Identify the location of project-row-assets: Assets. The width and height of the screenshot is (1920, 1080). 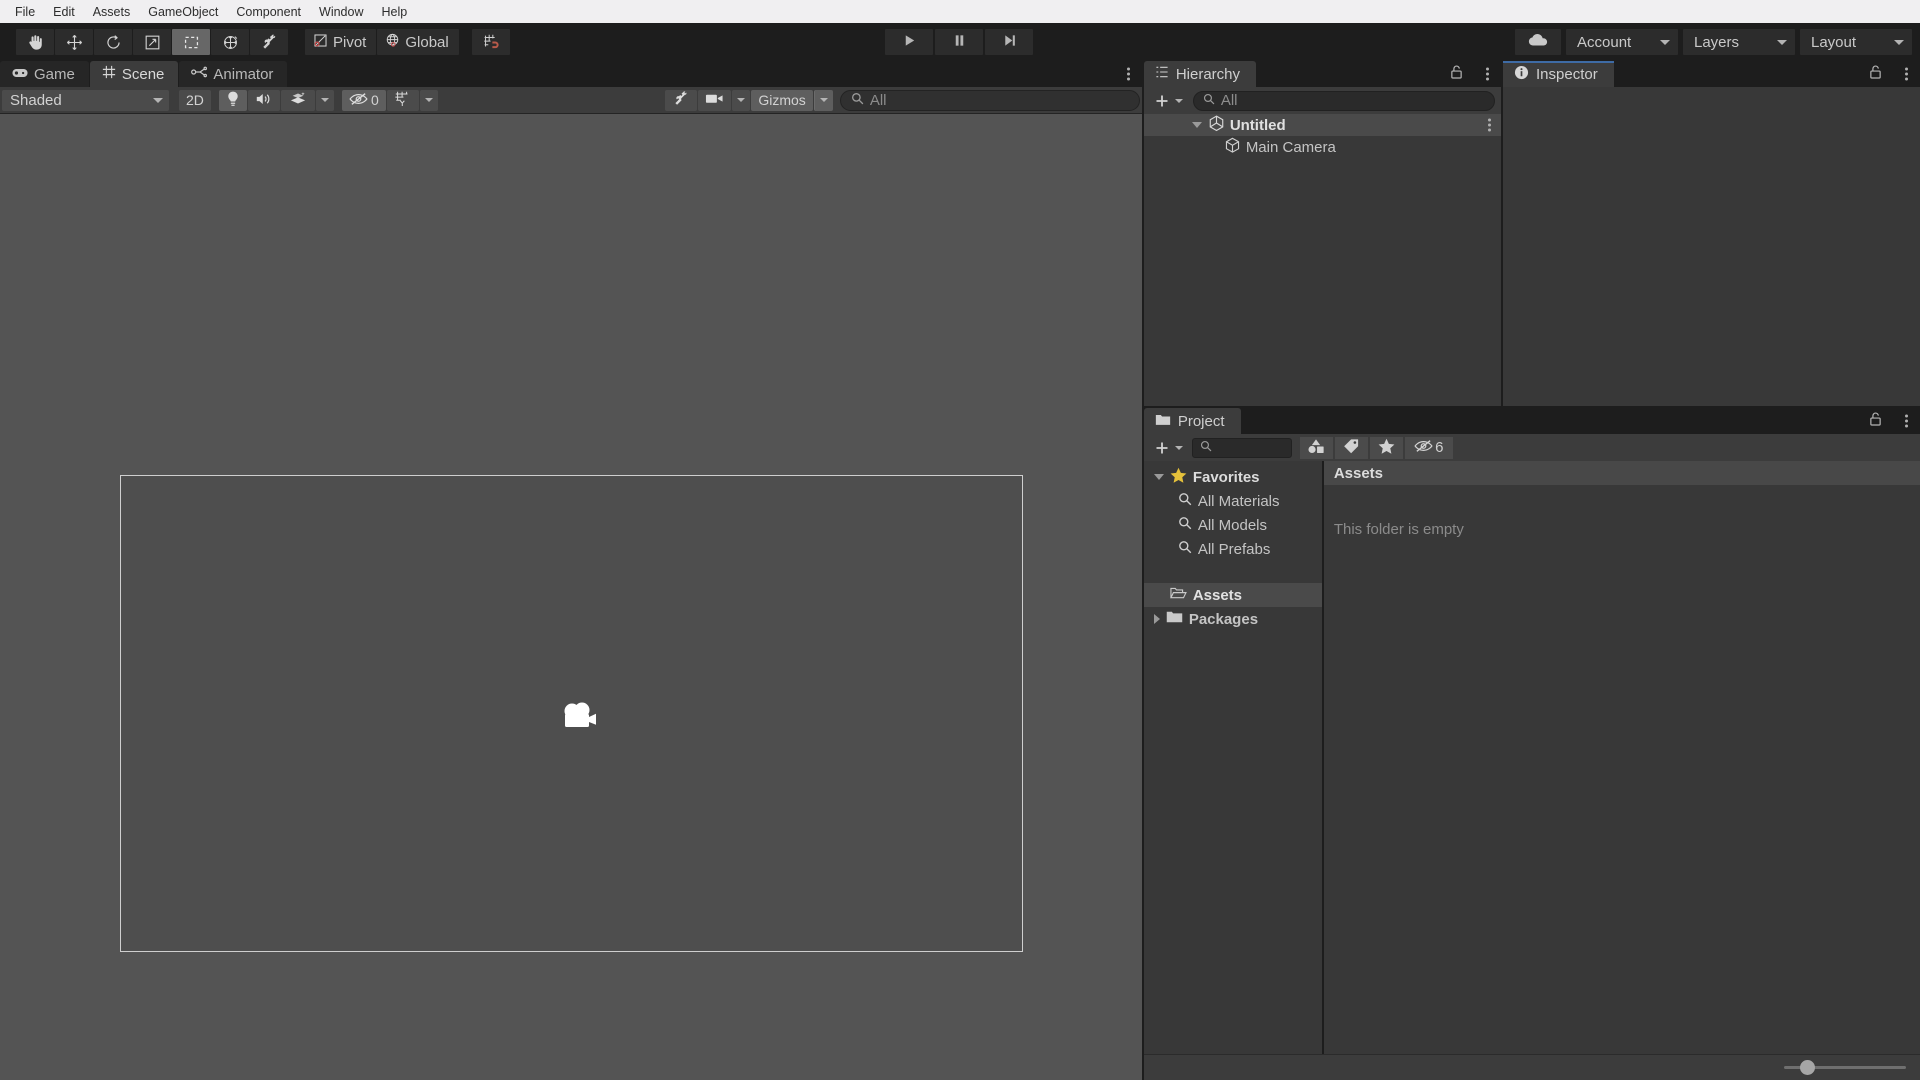
(1232, 595).